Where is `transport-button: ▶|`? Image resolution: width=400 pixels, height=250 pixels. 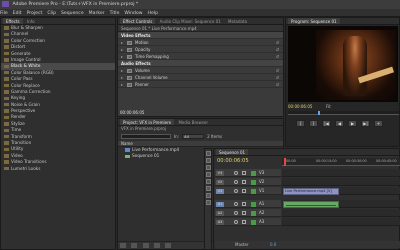
transport-button: ▶| is located at coordinates (365, 123).